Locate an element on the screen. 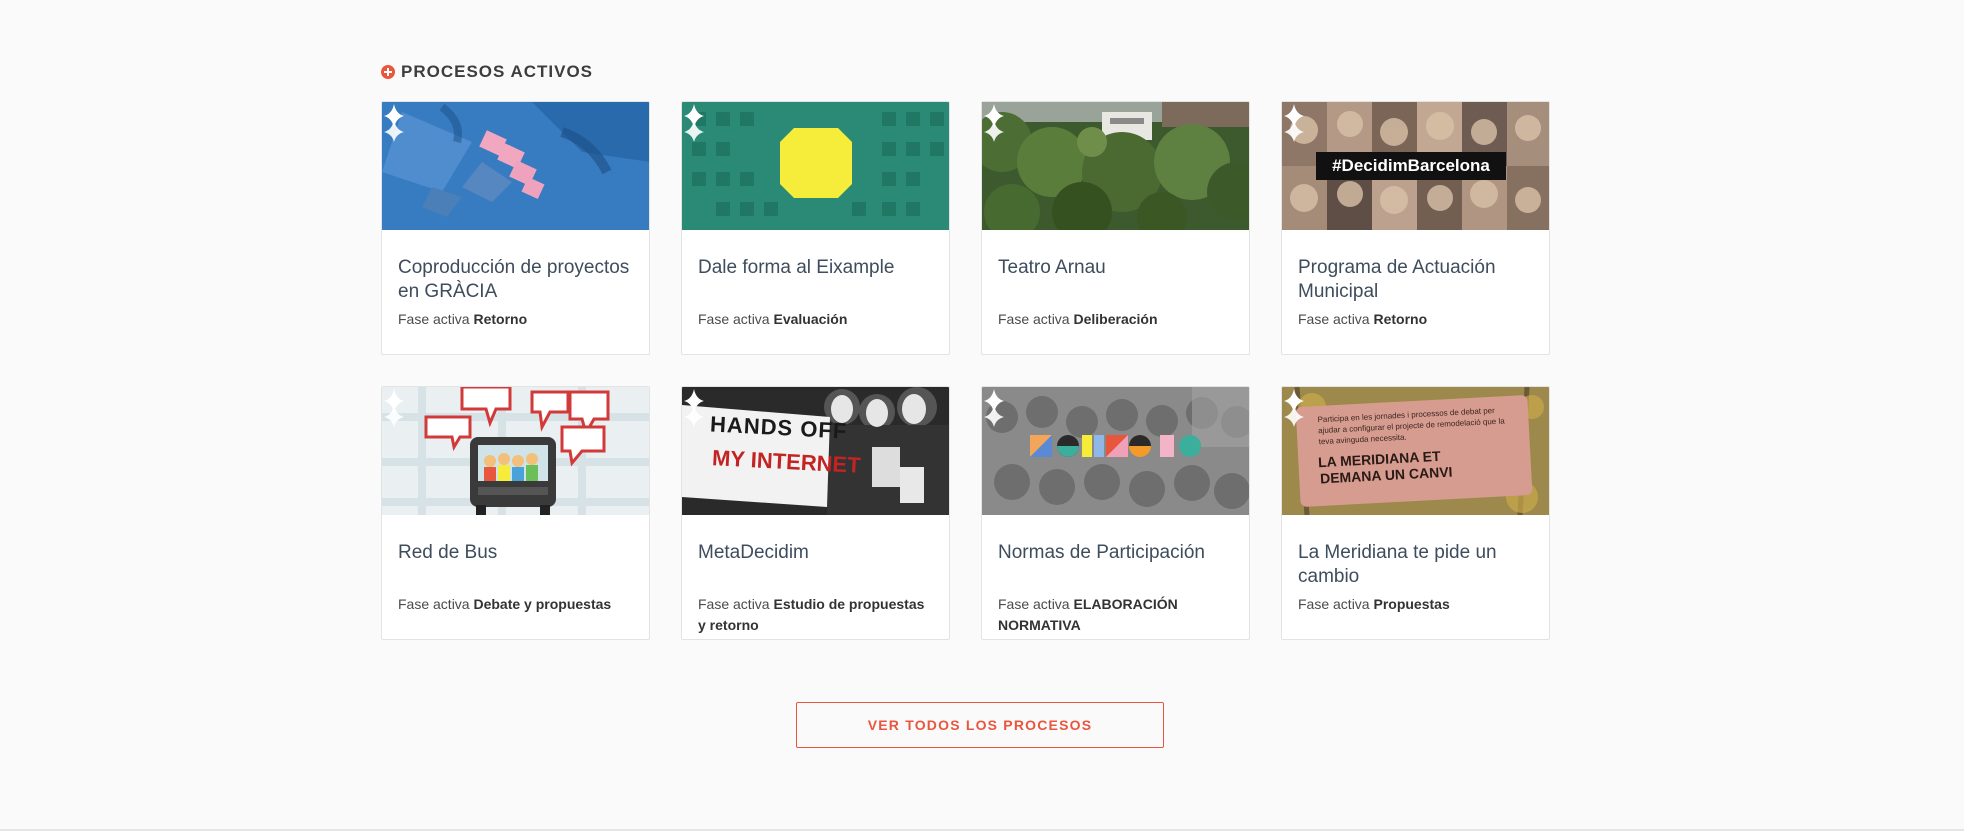 The width and height of the screenshot is (1964, 831). card-phase: Fase activa ELABORACIÓN NORMATIVA is located at coordinates (1088, 614).